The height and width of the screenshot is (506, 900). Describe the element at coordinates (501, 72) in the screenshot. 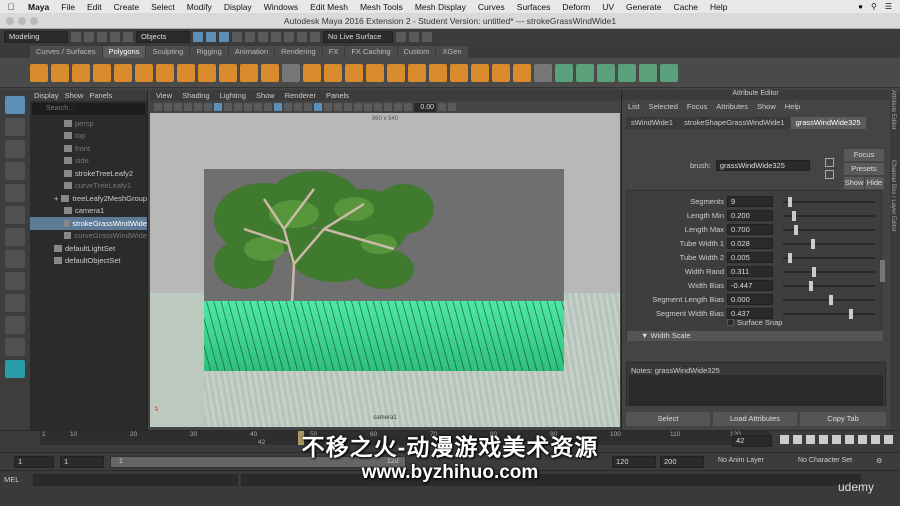

I see `target-weld-icon` at that location.